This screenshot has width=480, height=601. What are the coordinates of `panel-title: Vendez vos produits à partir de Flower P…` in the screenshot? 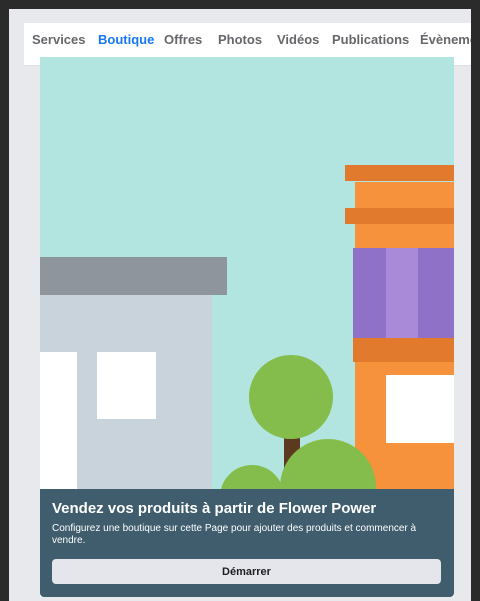 It's located at (214, 508).